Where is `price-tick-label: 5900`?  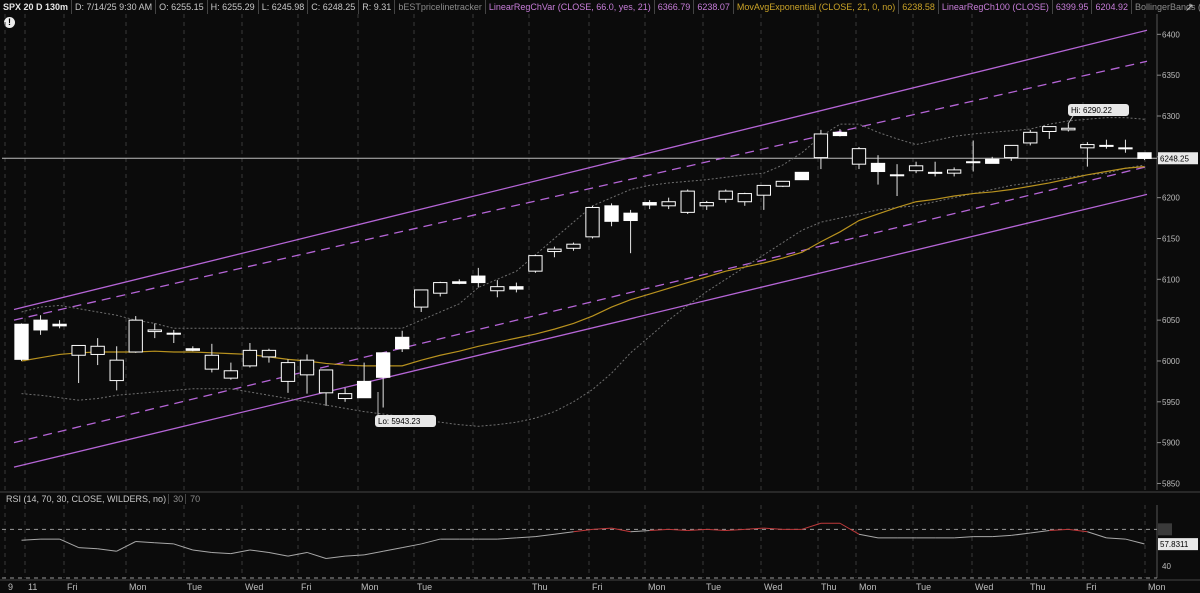 price-tick-label: 5900 is located at coordinates (1171, 443).